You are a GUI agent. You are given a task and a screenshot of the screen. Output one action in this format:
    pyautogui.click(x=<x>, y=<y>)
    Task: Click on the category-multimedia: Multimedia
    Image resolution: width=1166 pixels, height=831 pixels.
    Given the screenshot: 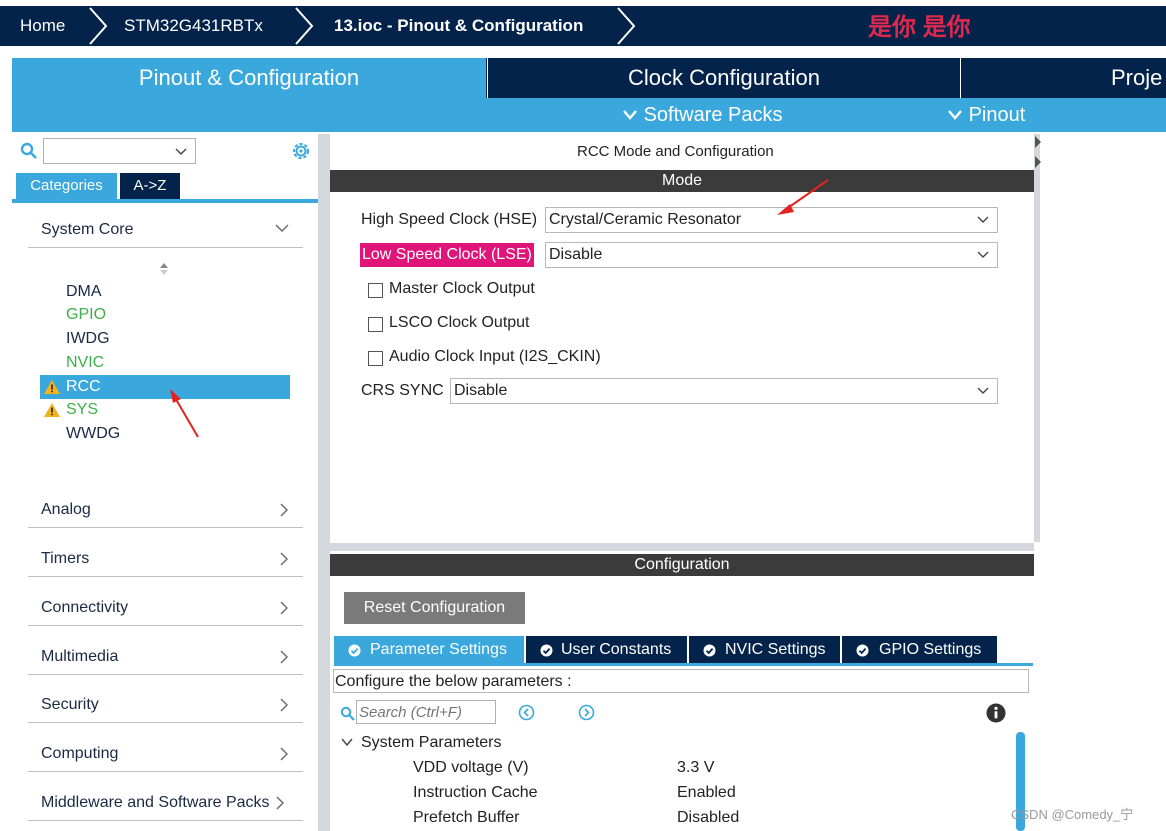 What is the action you would take?
    pyautogui.click(x=165, y=656)
    